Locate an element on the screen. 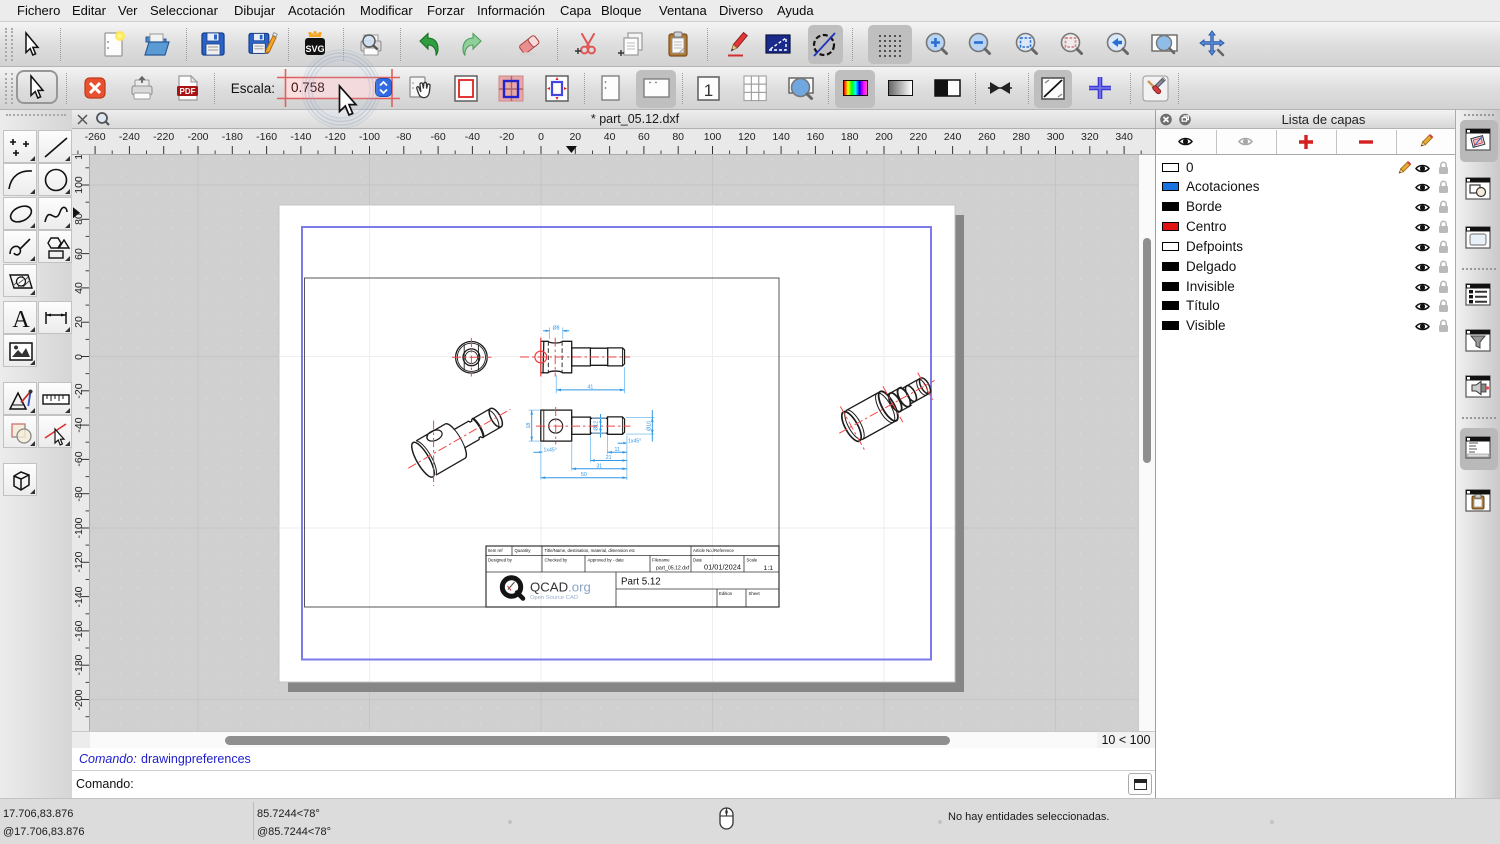  svg-text: PDF is located at coordinates (188, 91).